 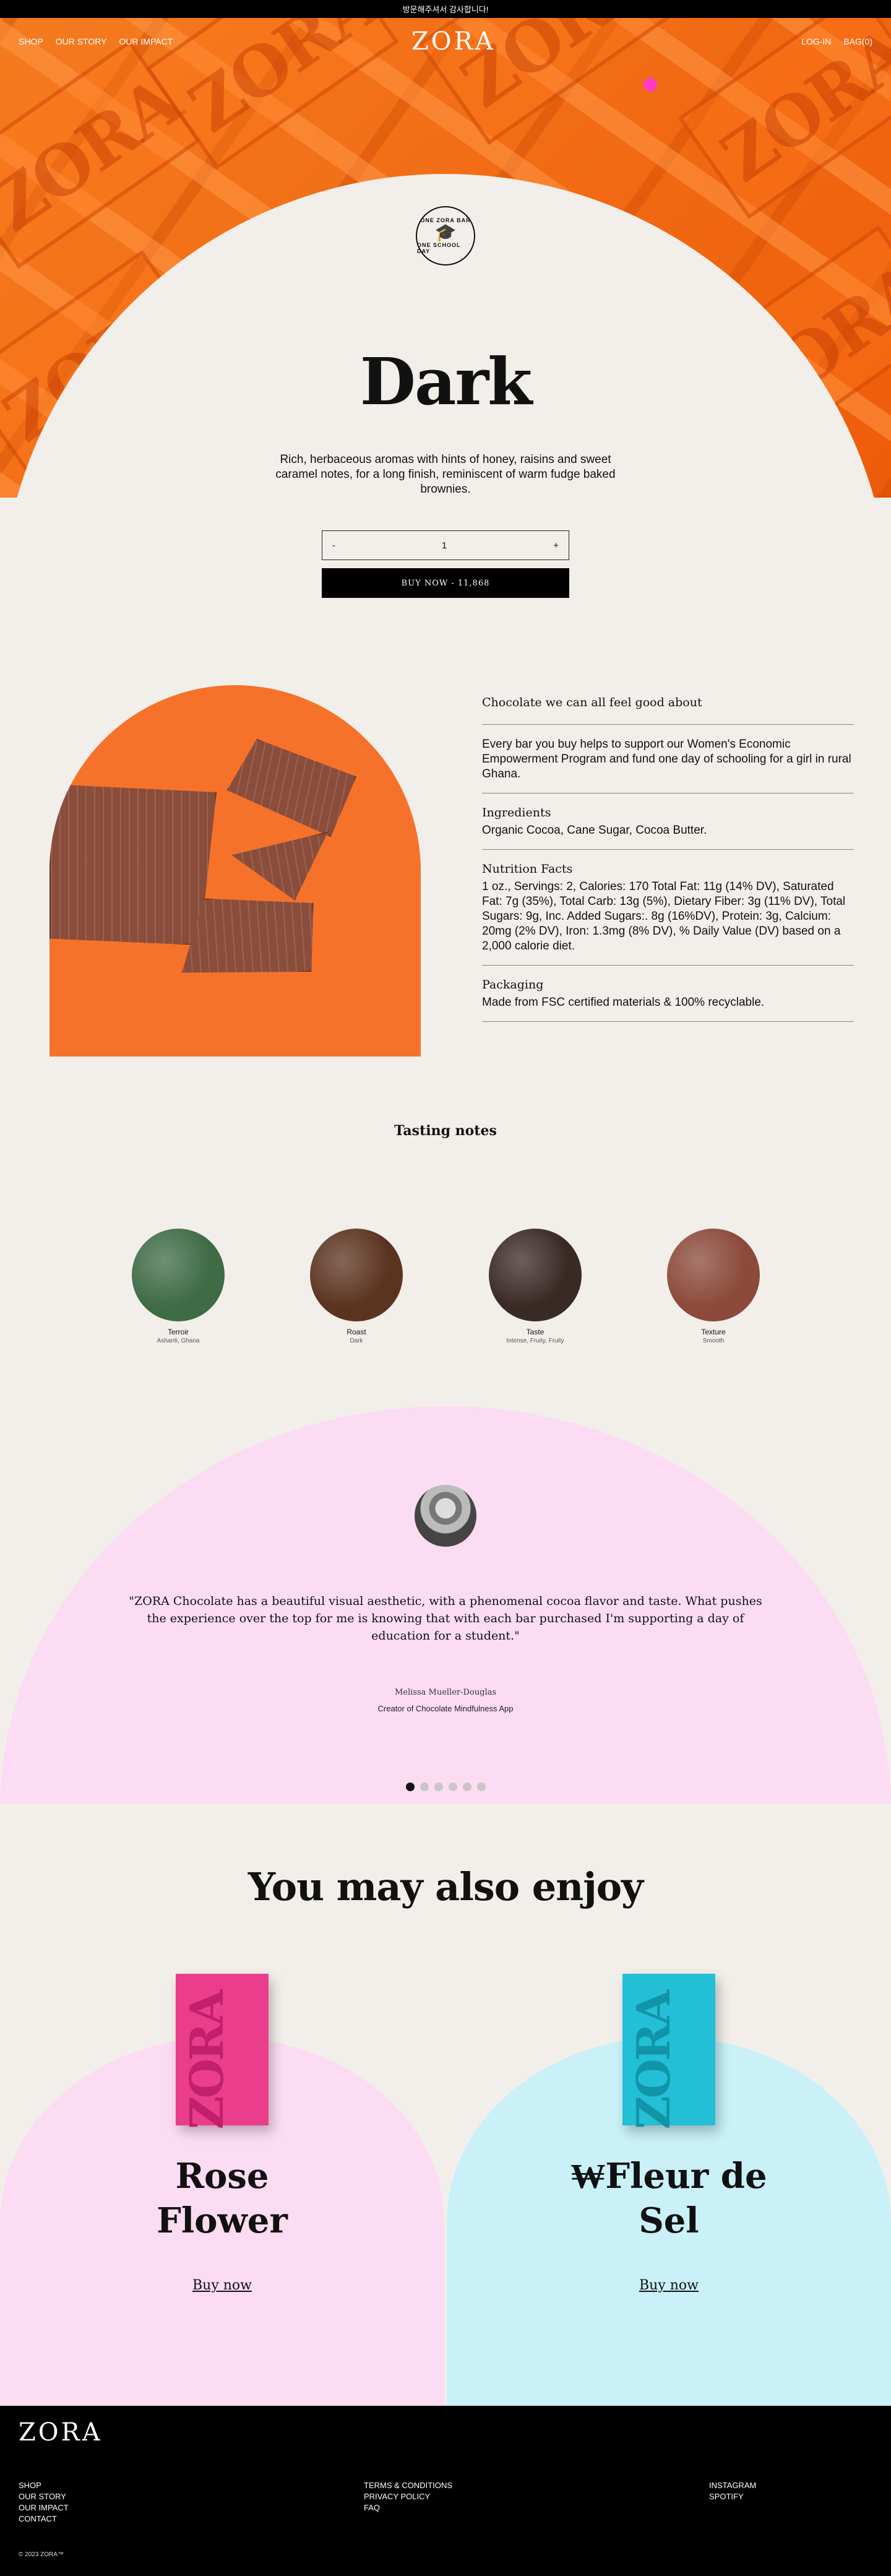 I want to click on qty-value: 1, so click(x=444, y=545).